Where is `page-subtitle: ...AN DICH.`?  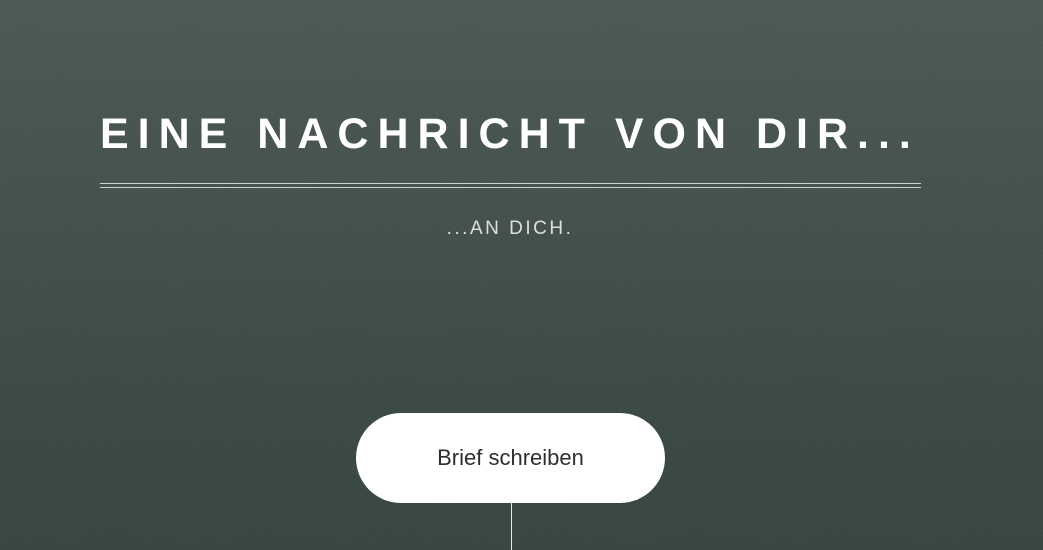
page-subtitle: ...AN DICH. is located at coordinates (510, 228).